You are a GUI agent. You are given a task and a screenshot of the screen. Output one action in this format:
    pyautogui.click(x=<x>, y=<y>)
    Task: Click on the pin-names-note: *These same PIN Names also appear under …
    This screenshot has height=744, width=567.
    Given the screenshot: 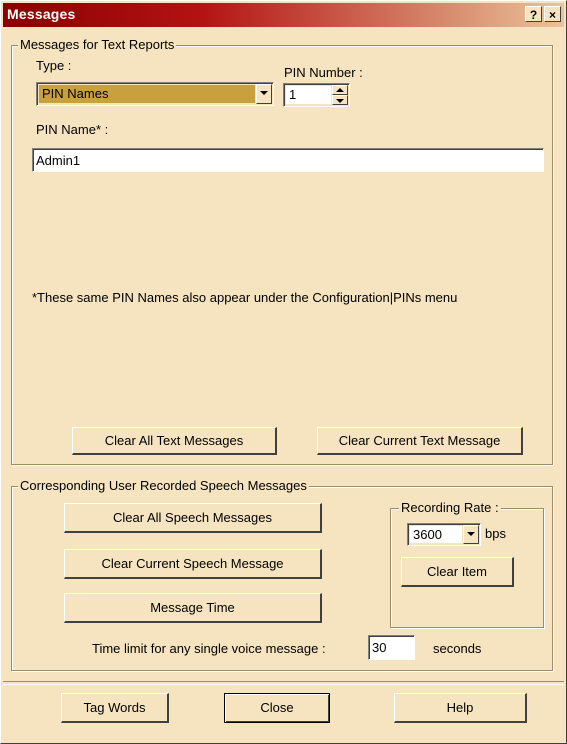 What is the action you would take?
    pyautogui.click(x=245, y=297)
    